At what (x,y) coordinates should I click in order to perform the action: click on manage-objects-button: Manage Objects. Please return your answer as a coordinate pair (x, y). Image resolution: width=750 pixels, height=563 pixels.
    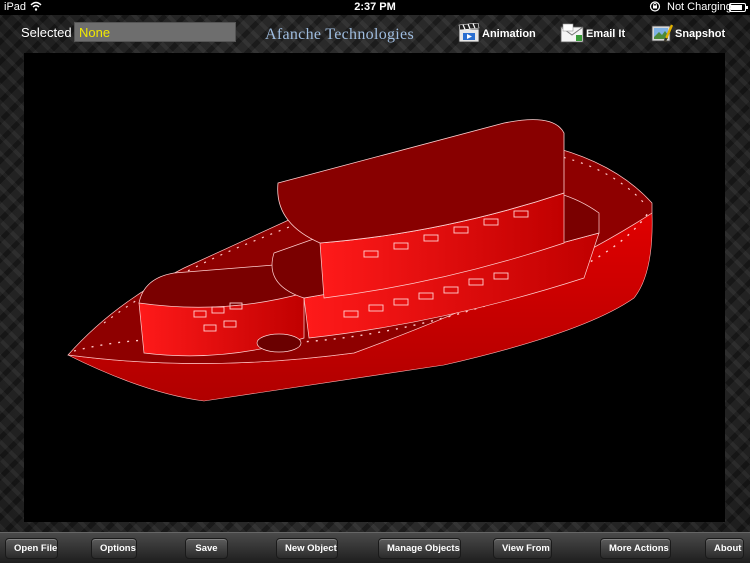
    Looking at the image, I should click on (419, 548).